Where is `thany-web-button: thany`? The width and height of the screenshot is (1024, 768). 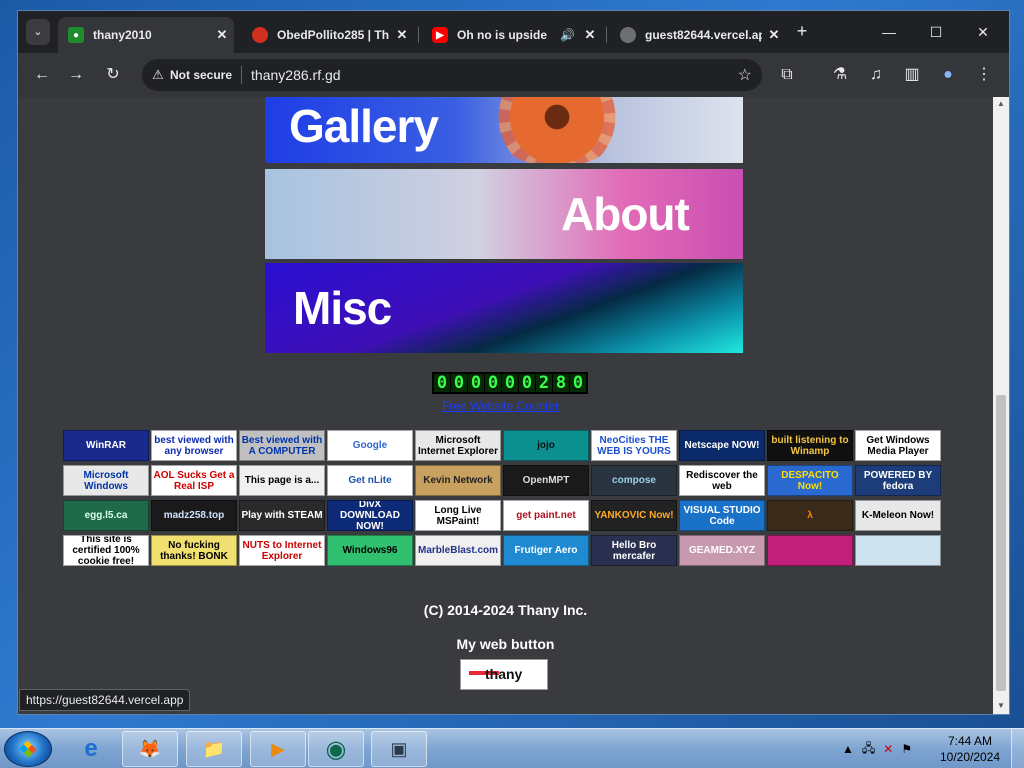
thany-web-button: thany is located at coordinates (504, 674).